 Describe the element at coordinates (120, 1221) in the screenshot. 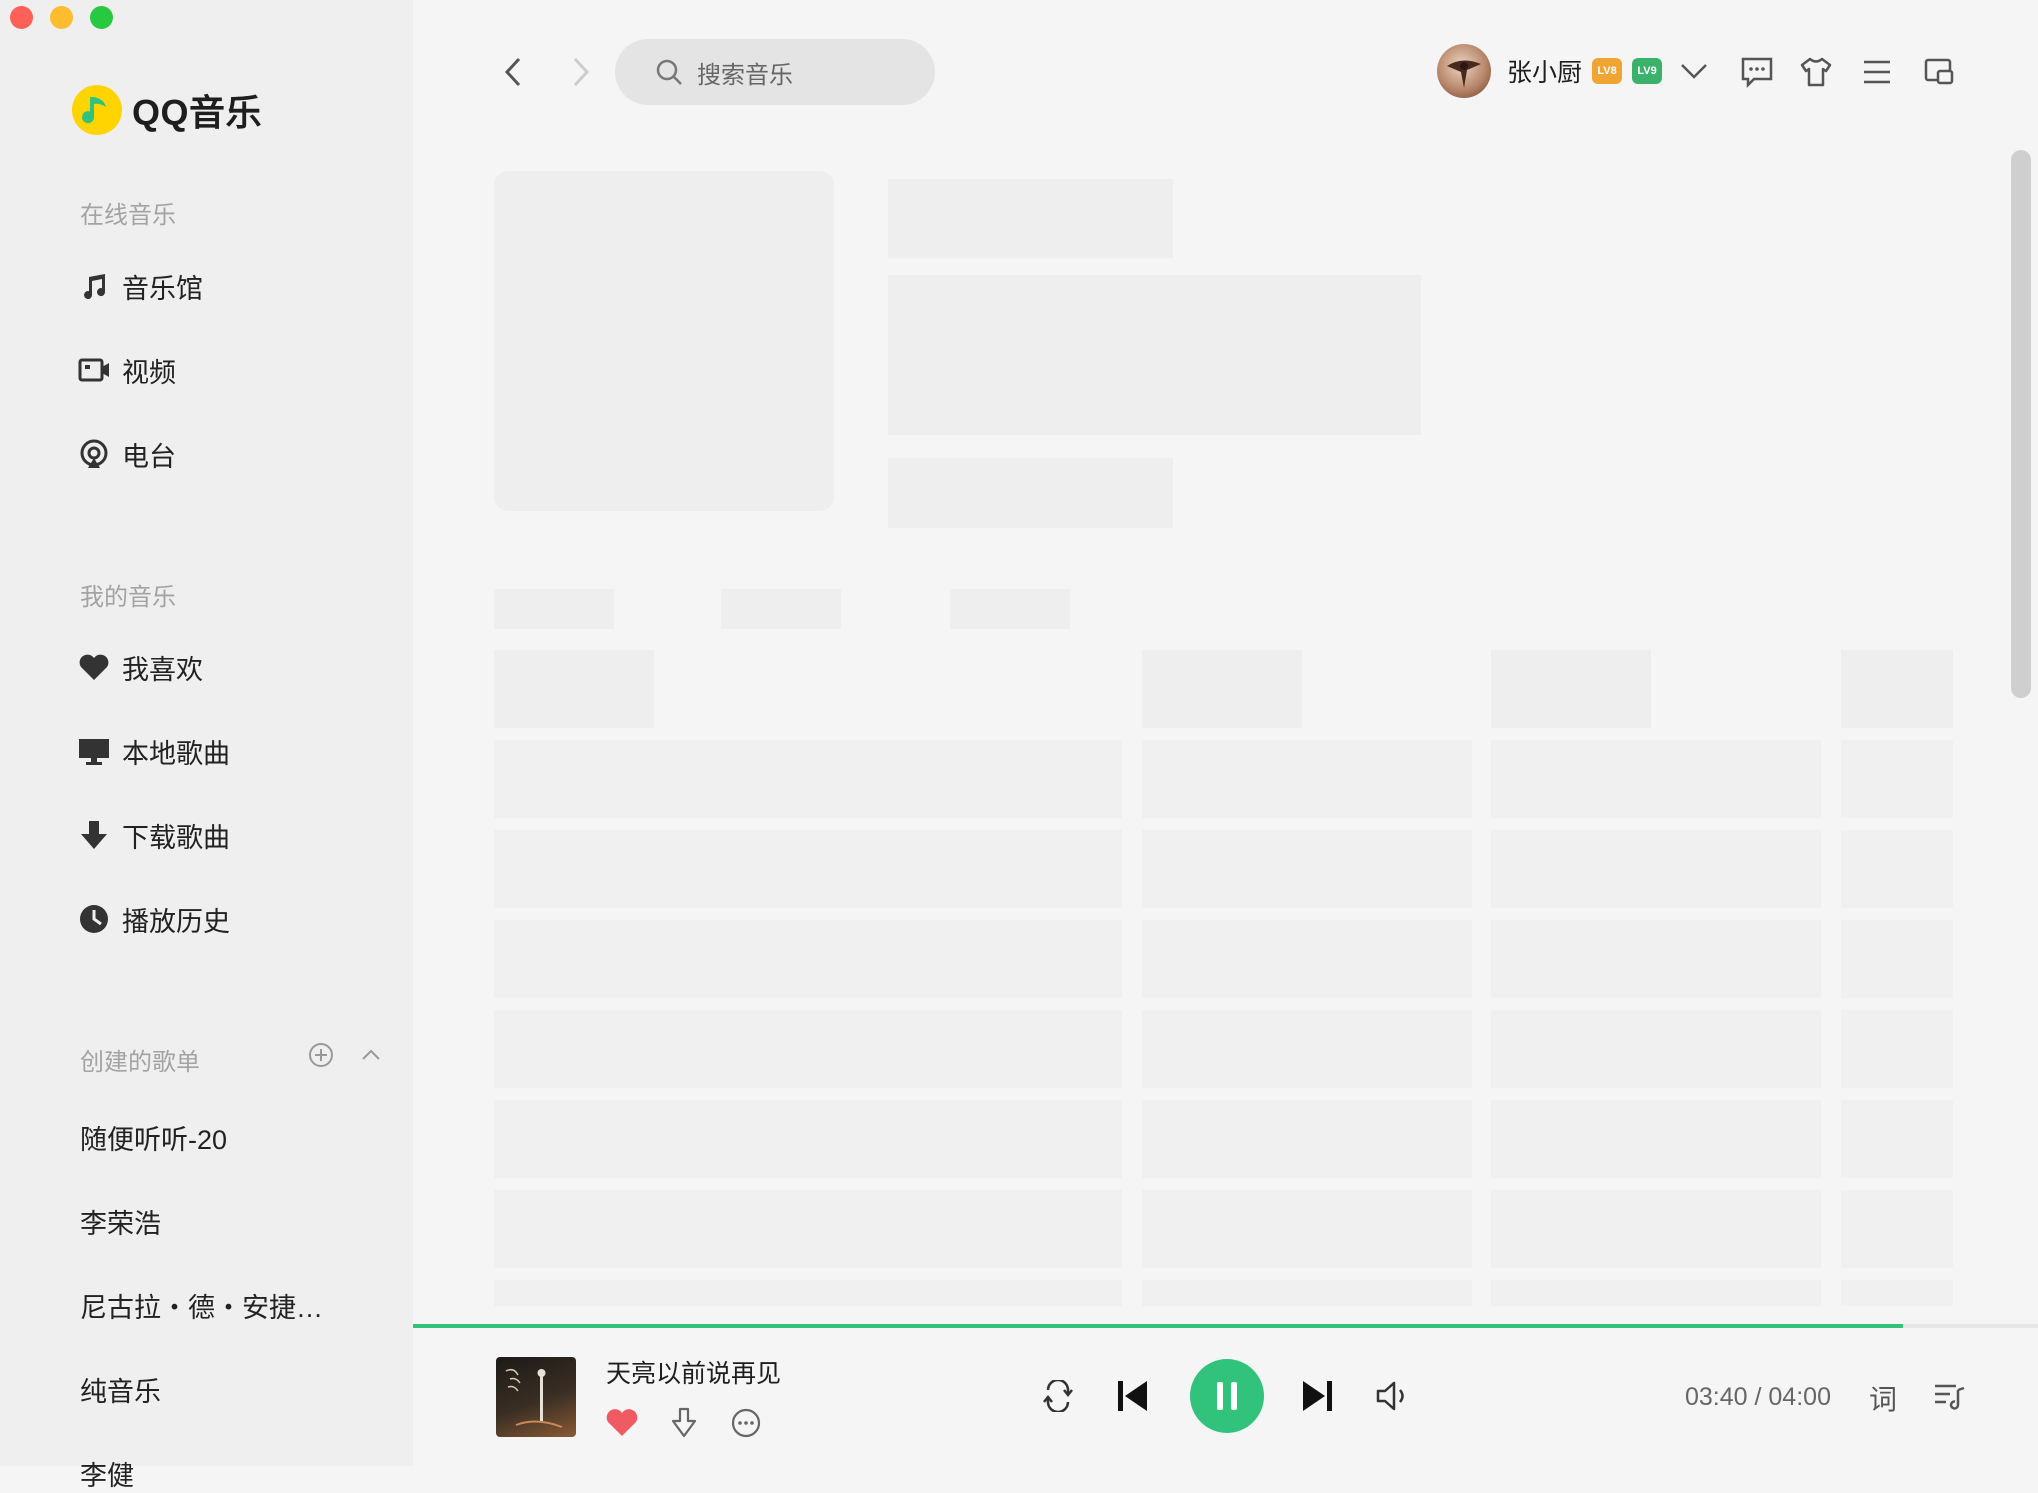

I see `playlist-item: 李荣浩` at that location.